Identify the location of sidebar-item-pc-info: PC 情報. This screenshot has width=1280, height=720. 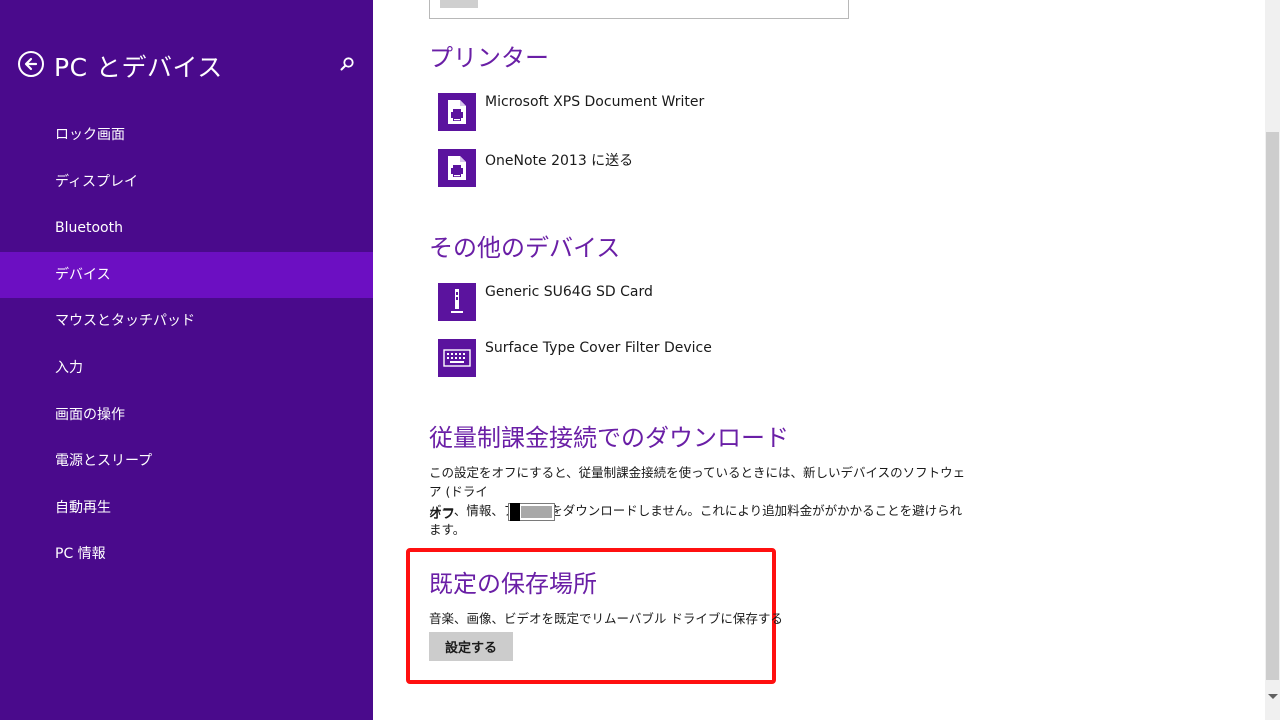
(186, 554).